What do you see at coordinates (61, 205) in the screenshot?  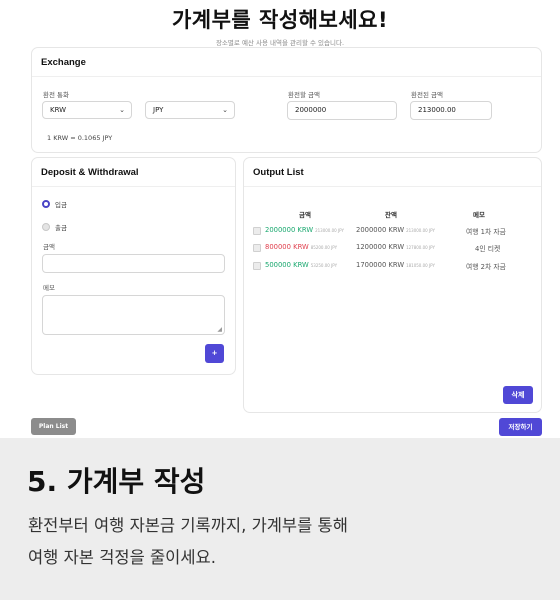 I see `deposit-radio-label: 입금` at bounding box center [61, 205].